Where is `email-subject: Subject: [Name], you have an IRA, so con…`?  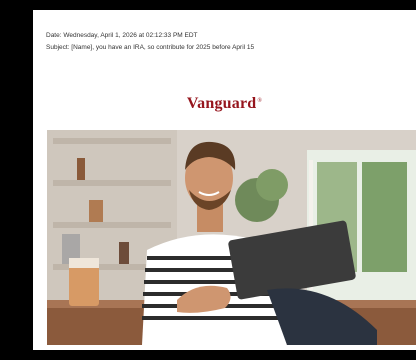 email-subject: Subject: [Name], you have an IRA, so con… is located at coordinates (150, 47).